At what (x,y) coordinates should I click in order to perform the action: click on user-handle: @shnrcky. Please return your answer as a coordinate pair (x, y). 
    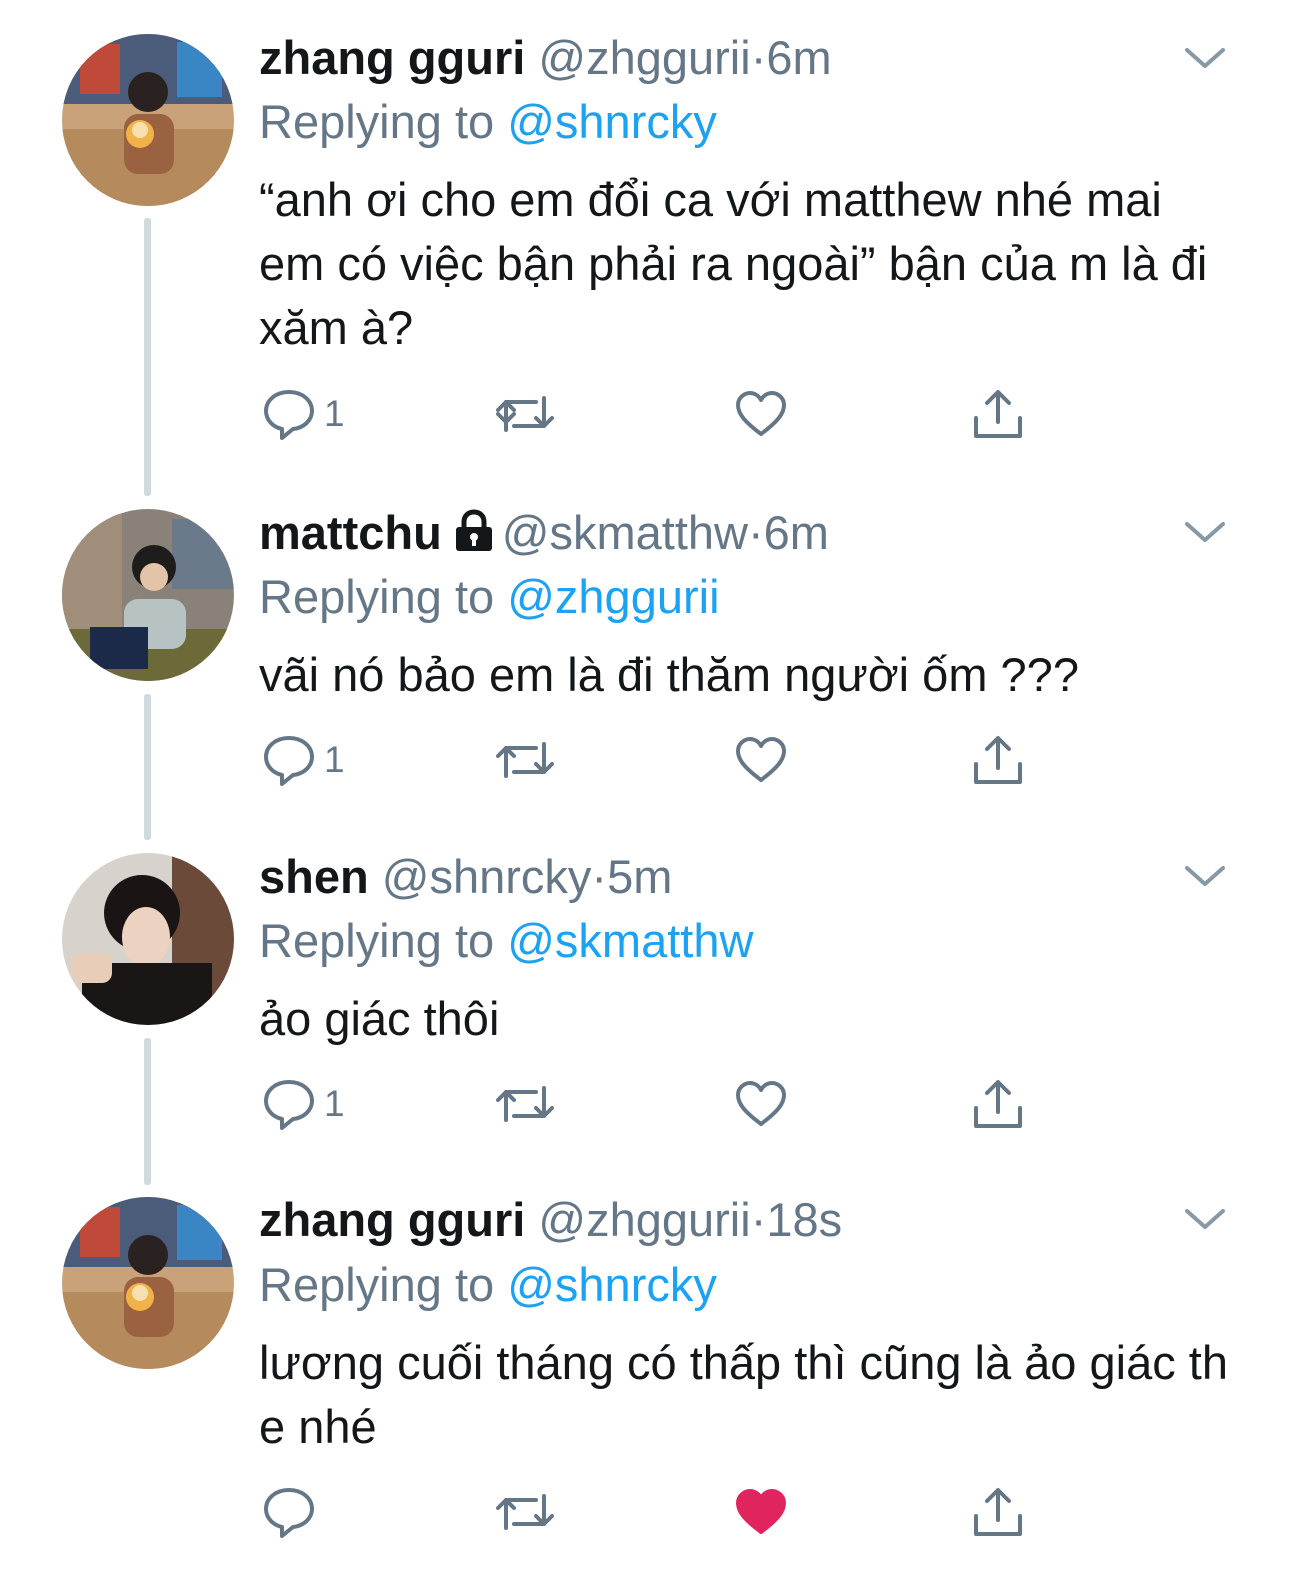
    Looking at the image, I should click on (487, 876).